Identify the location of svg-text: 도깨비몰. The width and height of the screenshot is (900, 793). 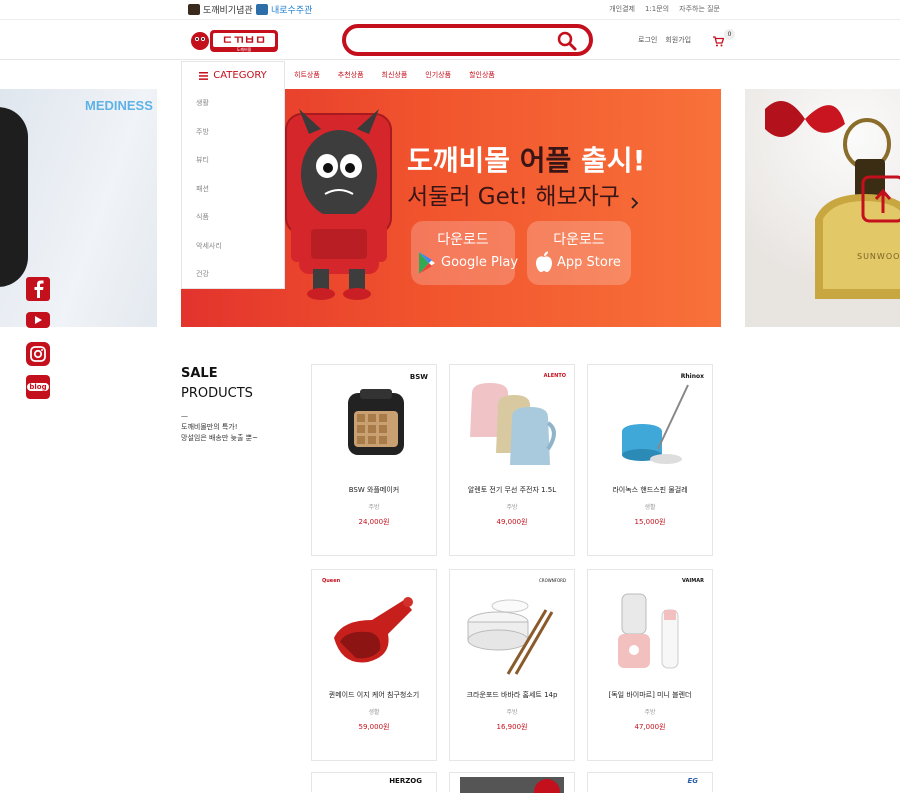
(244, 49).